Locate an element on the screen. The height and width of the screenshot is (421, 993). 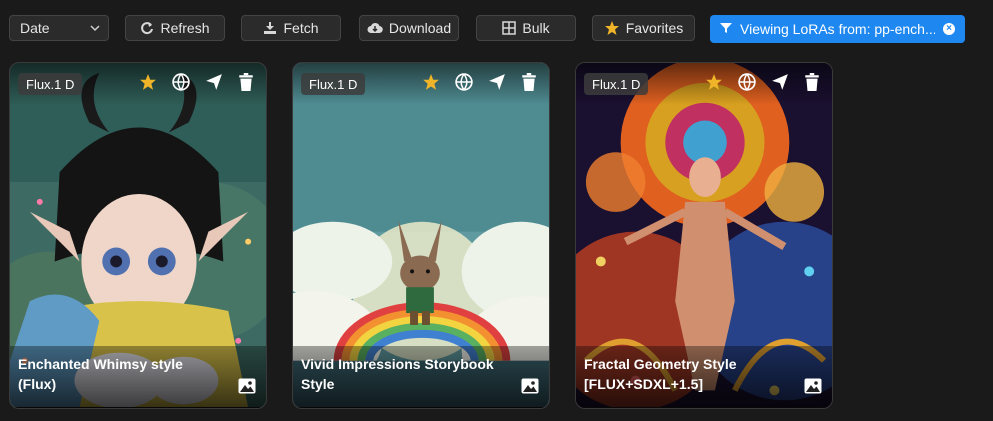
chevron-down-icon is located at coordinates (95, 28).